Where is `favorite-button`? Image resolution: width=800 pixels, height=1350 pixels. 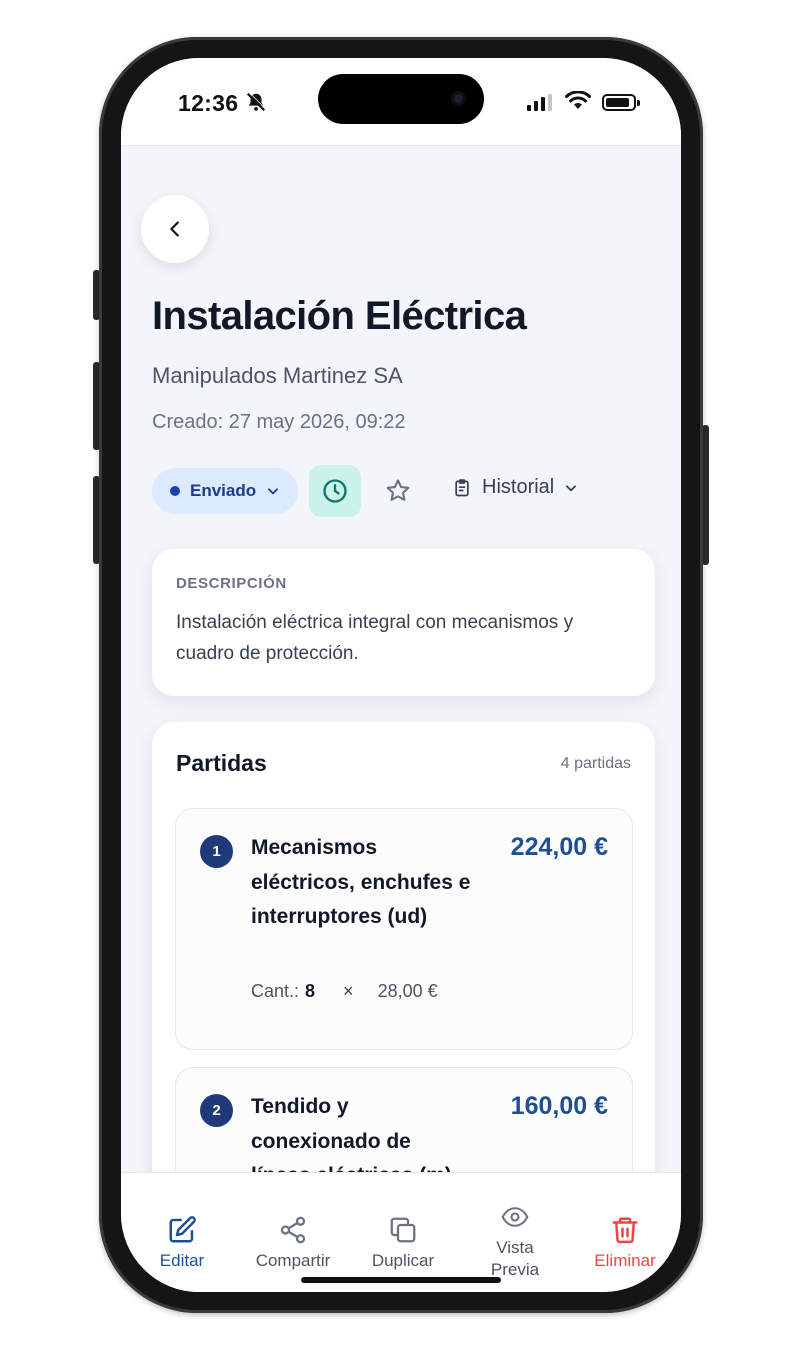 favorite-button is located at coordinates (398, 491).